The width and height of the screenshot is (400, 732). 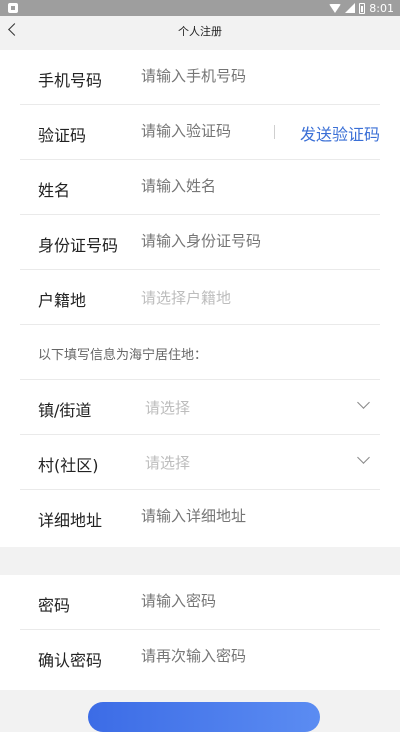 I want to click on name-label: 姓名, so click(x=54, y=190).